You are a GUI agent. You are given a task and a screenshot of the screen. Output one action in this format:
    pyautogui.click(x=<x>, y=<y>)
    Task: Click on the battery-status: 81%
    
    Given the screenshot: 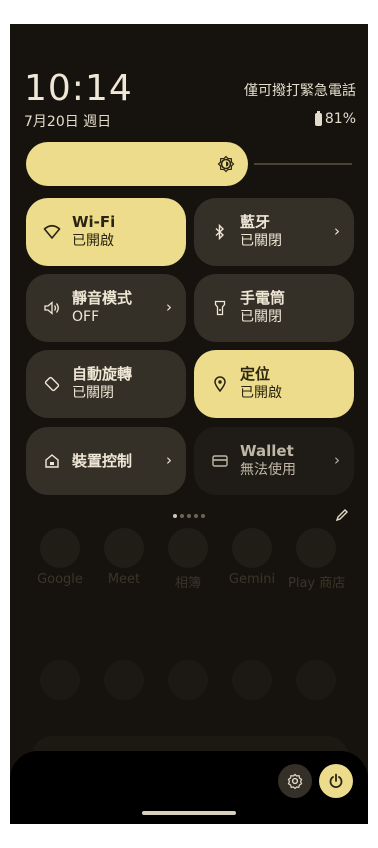 What is the action you would take?
    pyautogui.click(x=335, y=118)
    